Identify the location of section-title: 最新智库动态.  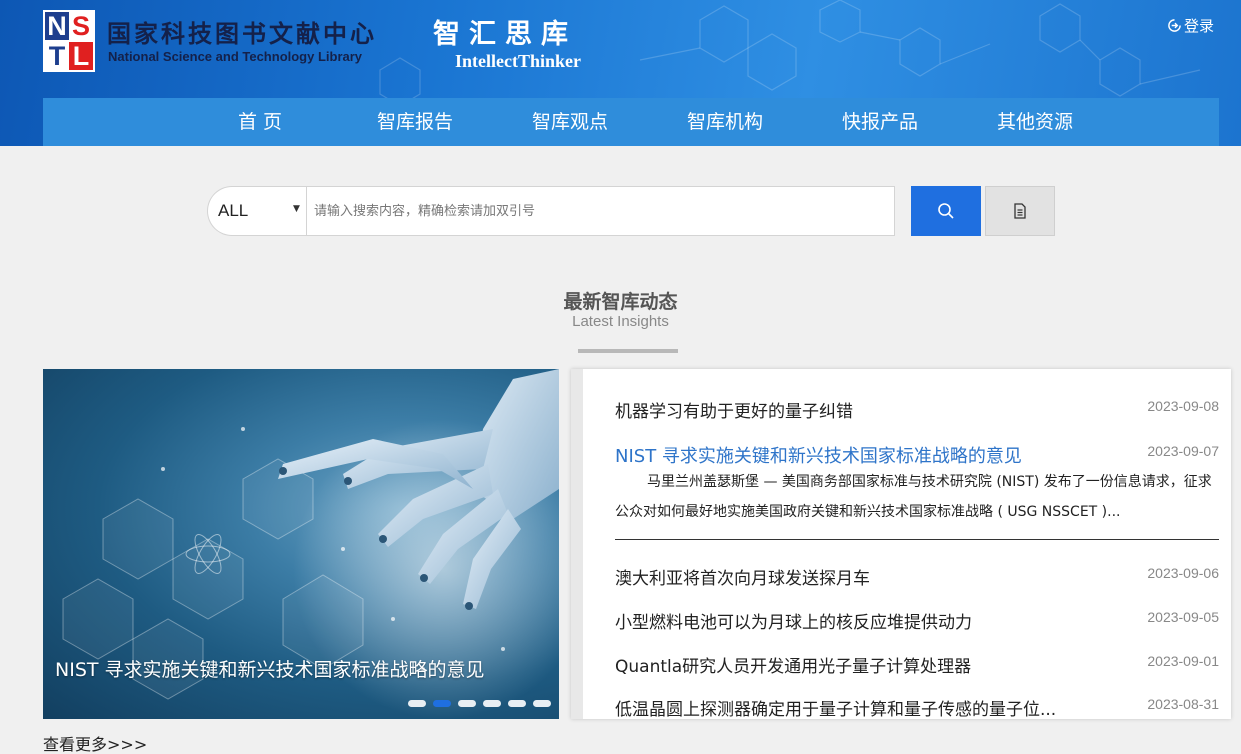
(620, 302).